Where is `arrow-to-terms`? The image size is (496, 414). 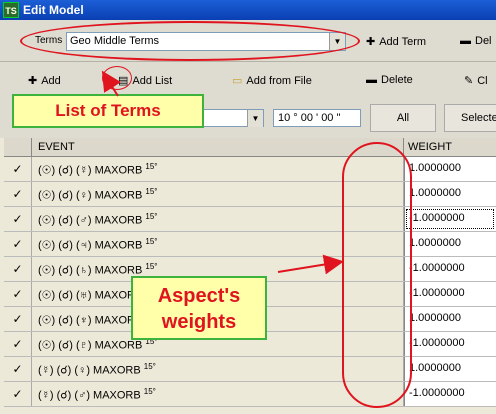 arrow-to-terms is located at coordinates (111, 83).